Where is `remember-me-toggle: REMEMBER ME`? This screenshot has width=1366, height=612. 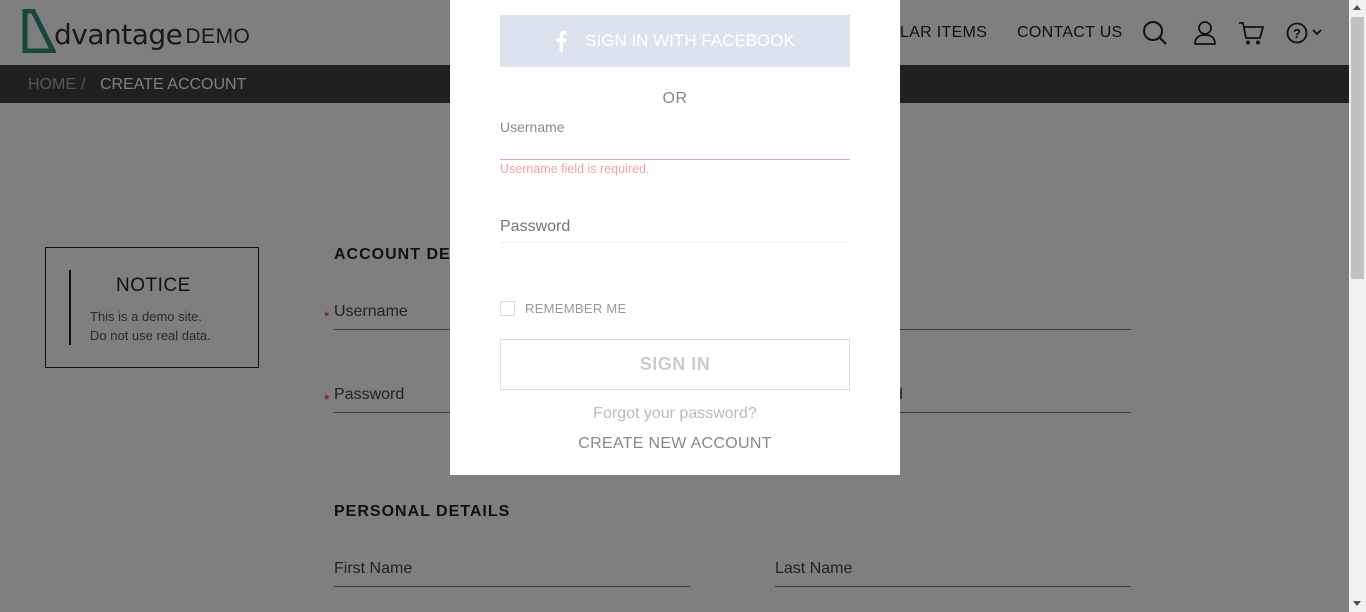
remember-me-toggle: REMEMBER ME is located at coordinates (563, 308).